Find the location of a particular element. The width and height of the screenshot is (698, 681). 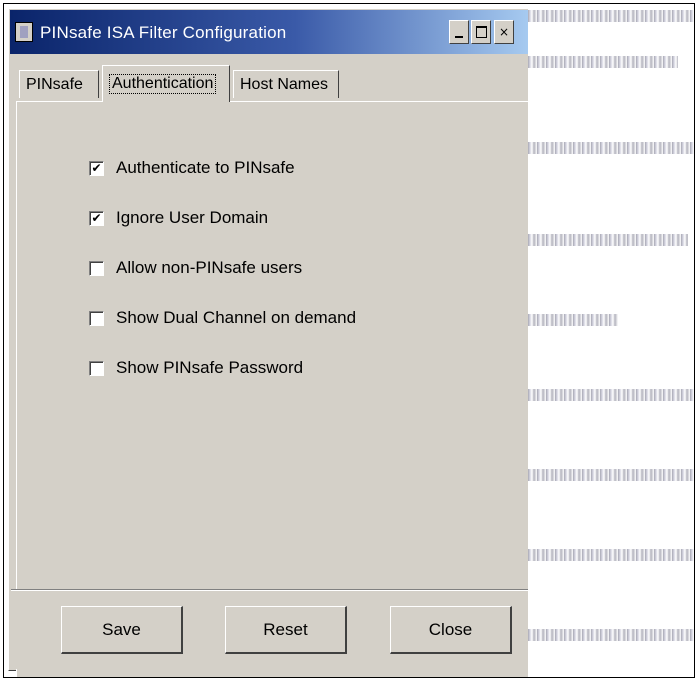

option-label: Show PINsafe Password is located at coordinates (210, 367).